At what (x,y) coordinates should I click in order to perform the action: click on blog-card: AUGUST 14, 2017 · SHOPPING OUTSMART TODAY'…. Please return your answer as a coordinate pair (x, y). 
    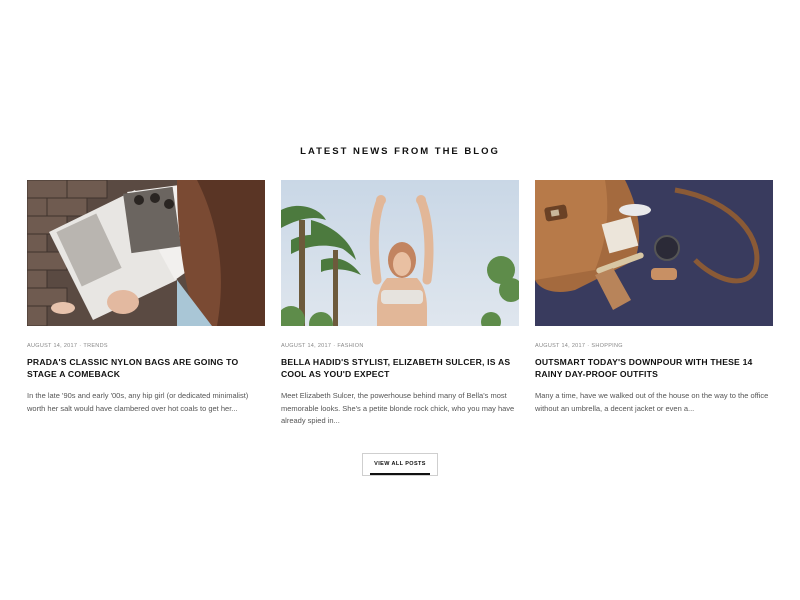
    Looking at the image, I should click on (654, 304).